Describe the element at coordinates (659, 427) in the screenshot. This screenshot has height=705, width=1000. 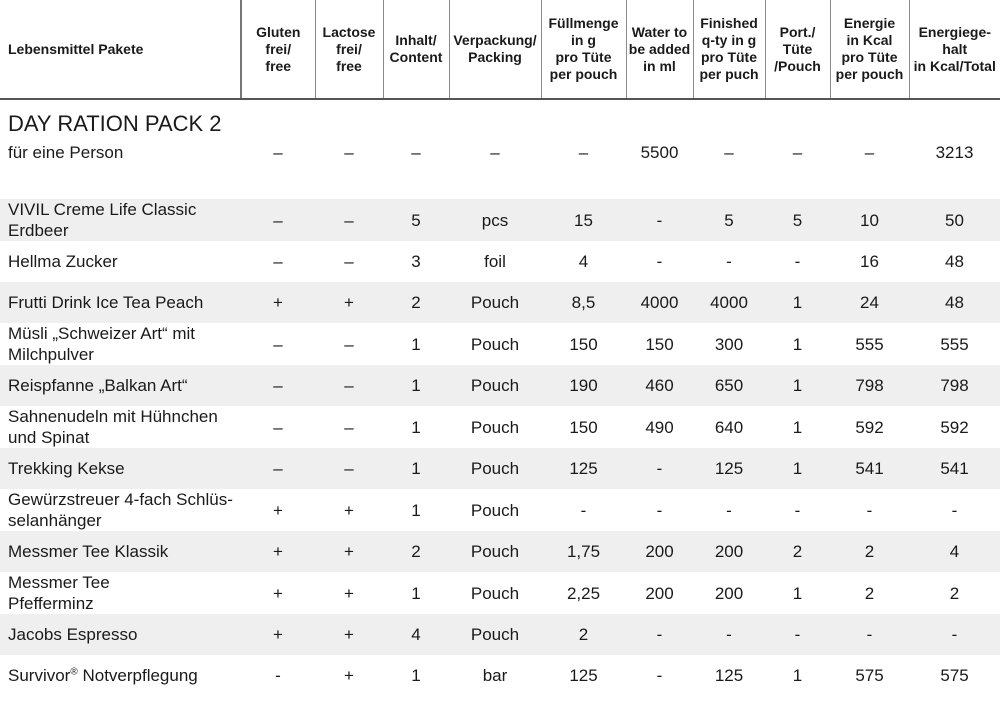
I see `item-water: 490` at that location.